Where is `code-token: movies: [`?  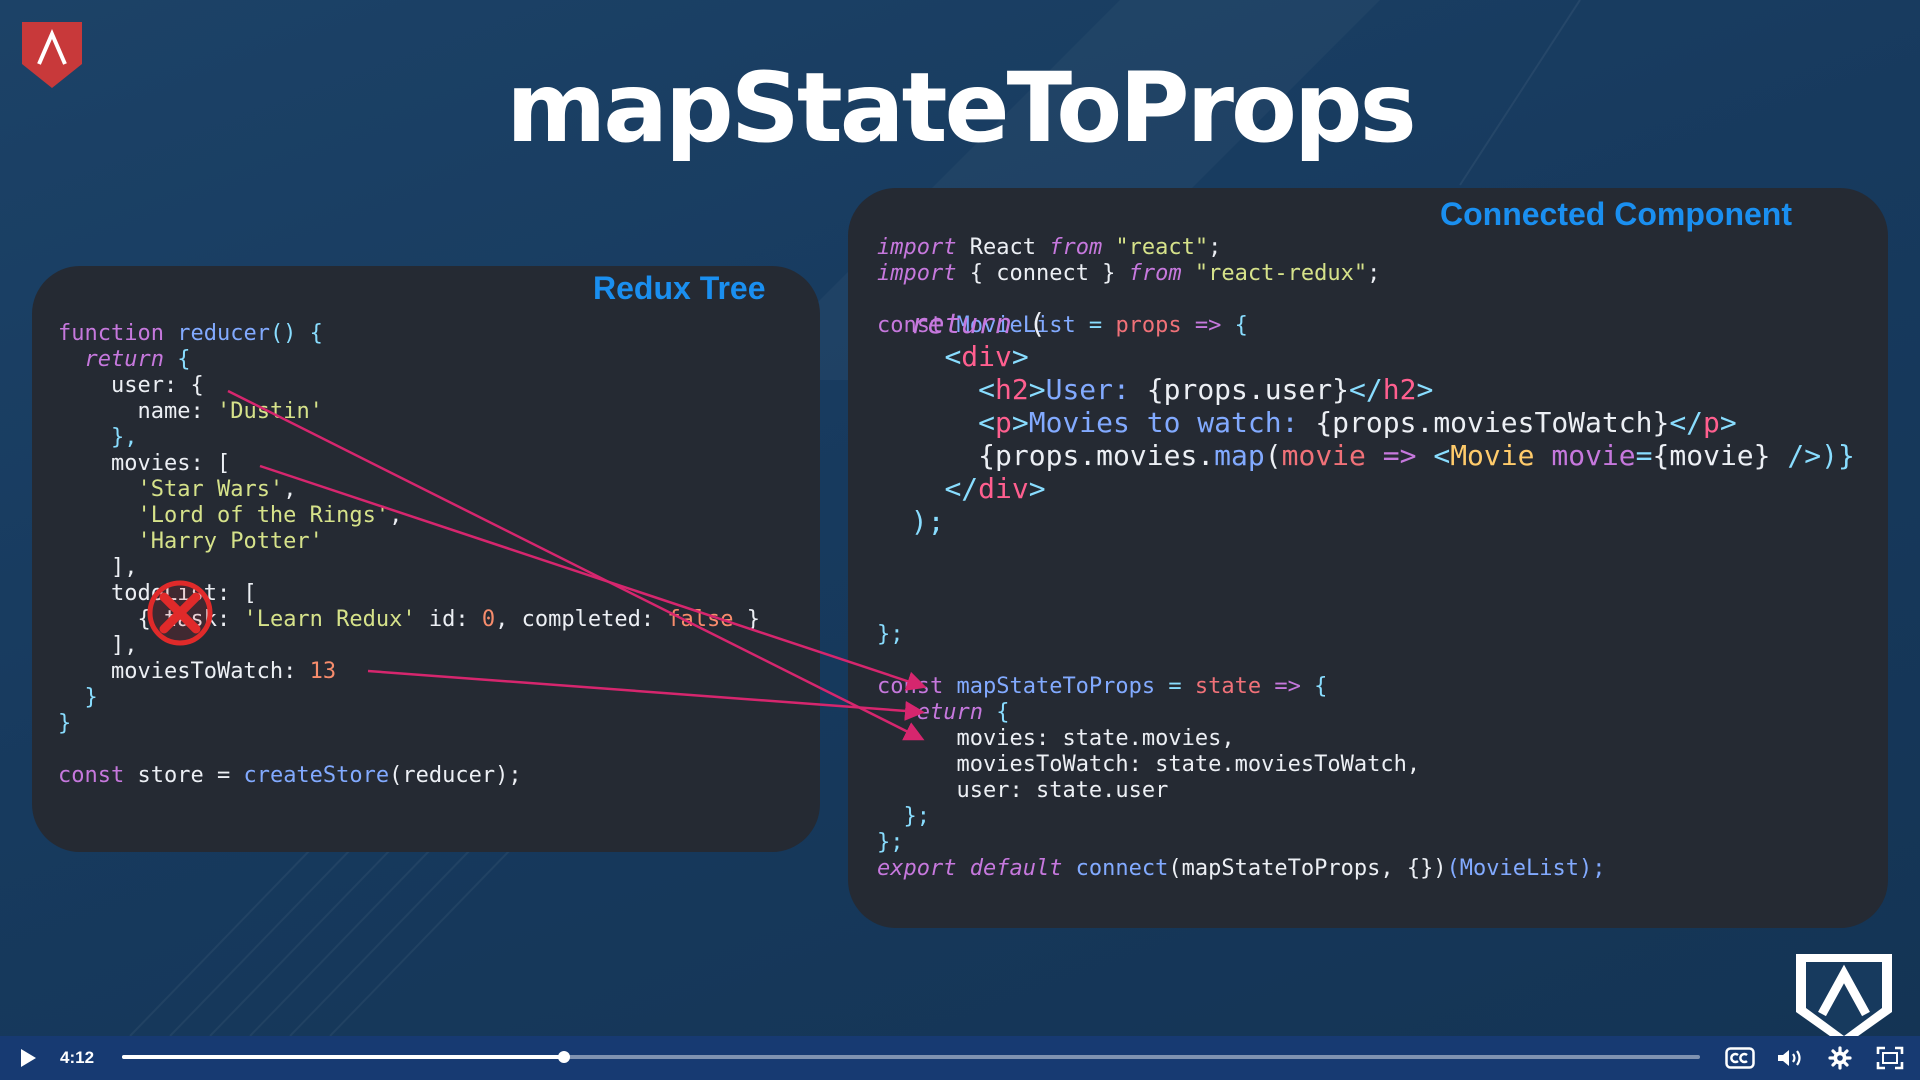 code-token: movies: [ is located at coordinates (170, 463).